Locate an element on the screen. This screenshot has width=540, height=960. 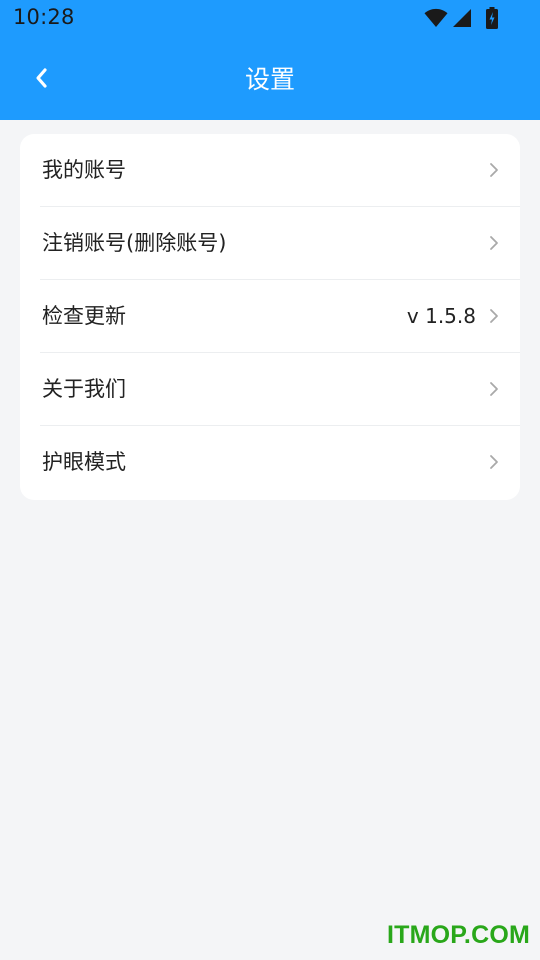
app-header: 10:28 设置 is located at coordinates (270, 60).